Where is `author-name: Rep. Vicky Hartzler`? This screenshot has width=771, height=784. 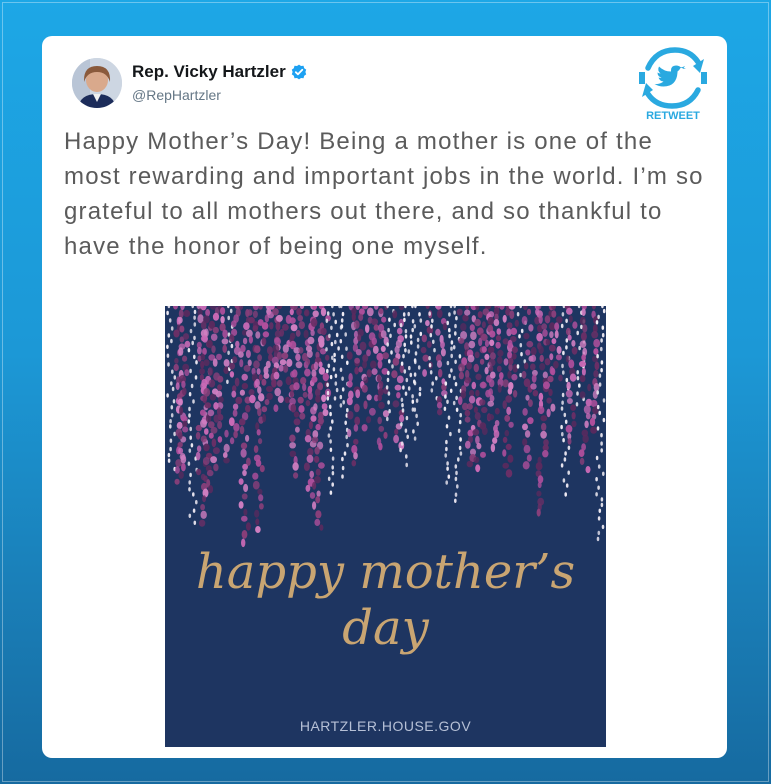
author-name: Rep. Vicky Hartzler is located at coordinates (209, 72).